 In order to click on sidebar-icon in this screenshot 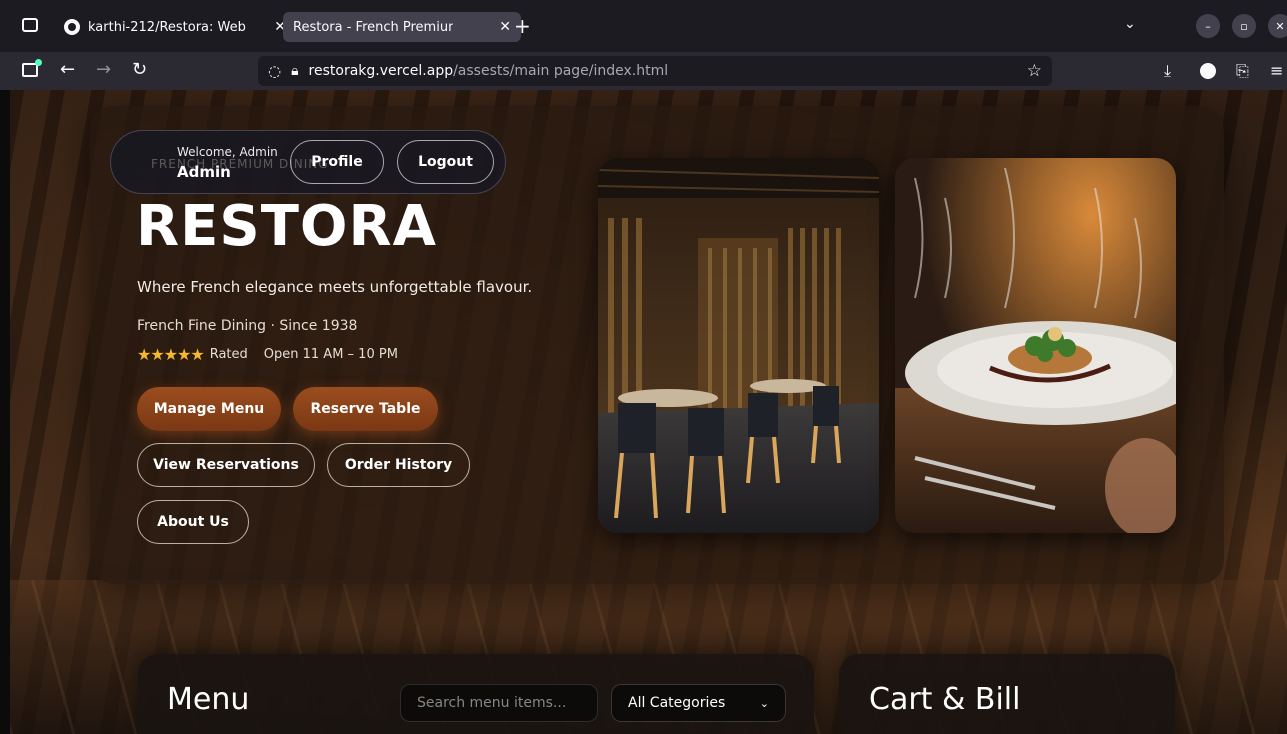, I will do `click(32, 68)`.